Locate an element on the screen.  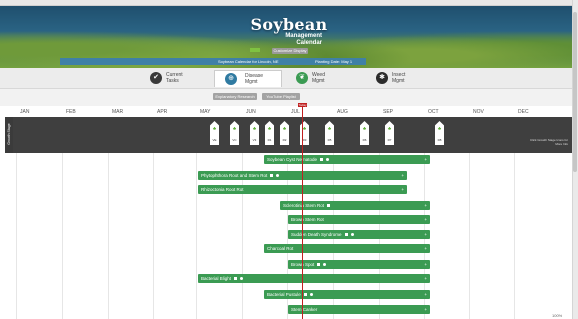
disease-bar-label: Charcoal Rot is located at coordinates (280, 248).